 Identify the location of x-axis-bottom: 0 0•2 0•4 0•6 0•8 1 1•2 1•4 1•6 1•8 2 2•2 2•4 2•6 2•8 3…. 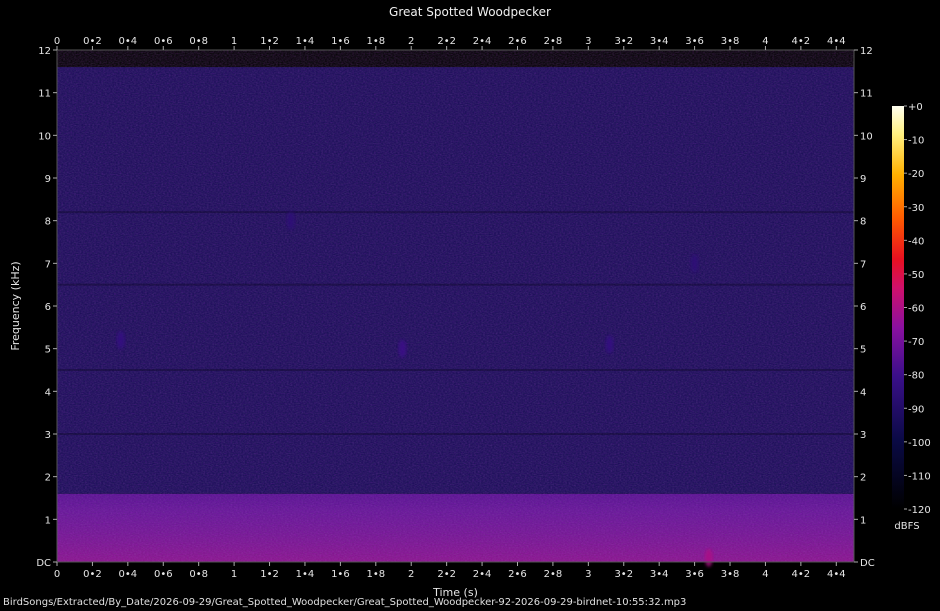
(450, 571).